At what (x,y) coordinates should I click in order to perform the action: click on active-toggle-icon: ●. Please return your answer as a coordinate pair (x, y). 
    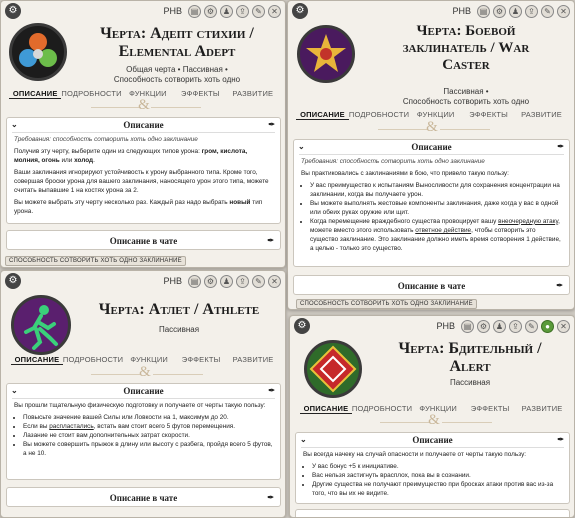
    Looking at the image, I should click on (547, 326).